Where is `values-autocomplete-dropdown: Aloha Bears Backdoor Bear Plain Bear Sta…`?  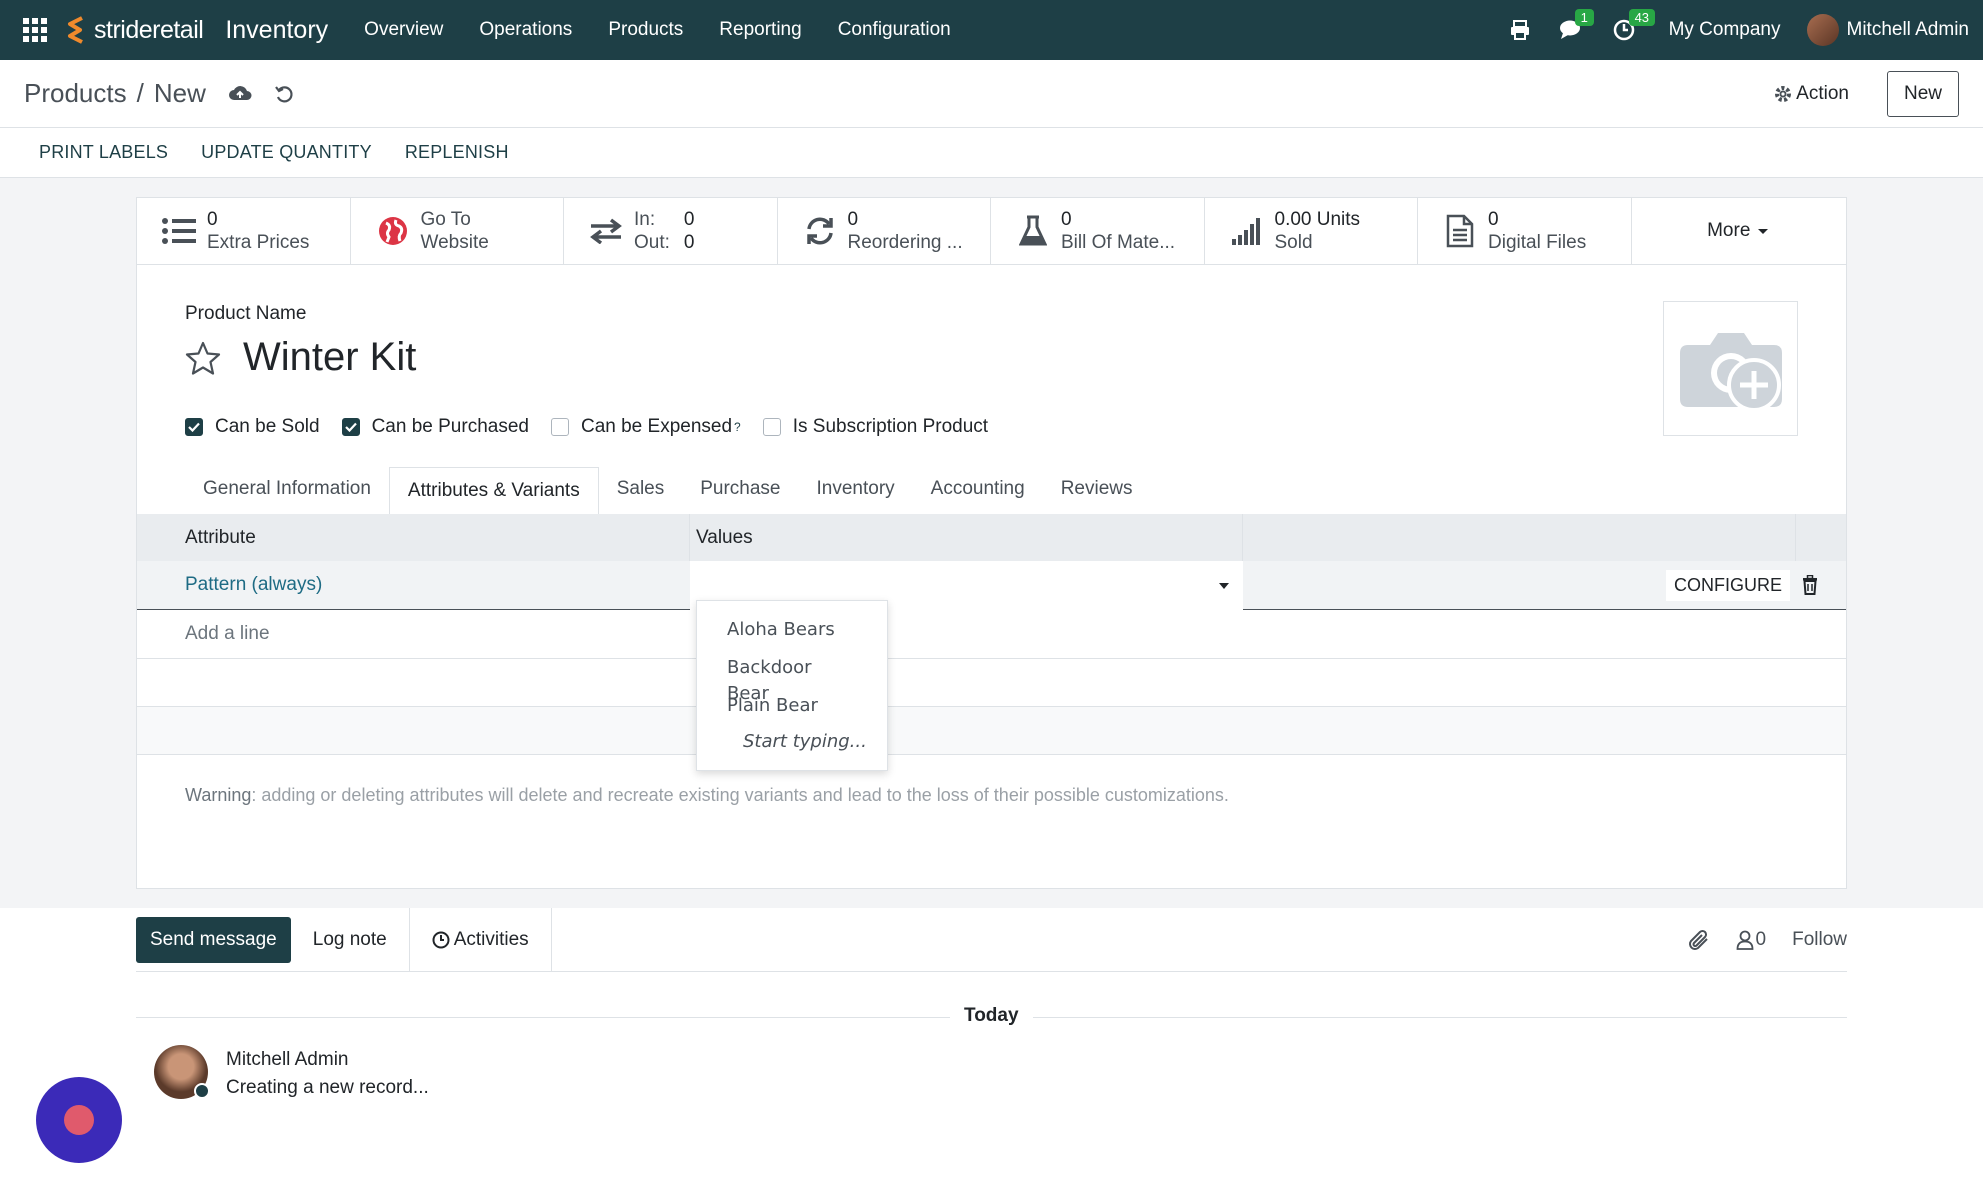
values-autocomplete-dropdown: Aloha Bears Backdoor Bear Plain Bear Sta… is located at coordinates (792, 685).